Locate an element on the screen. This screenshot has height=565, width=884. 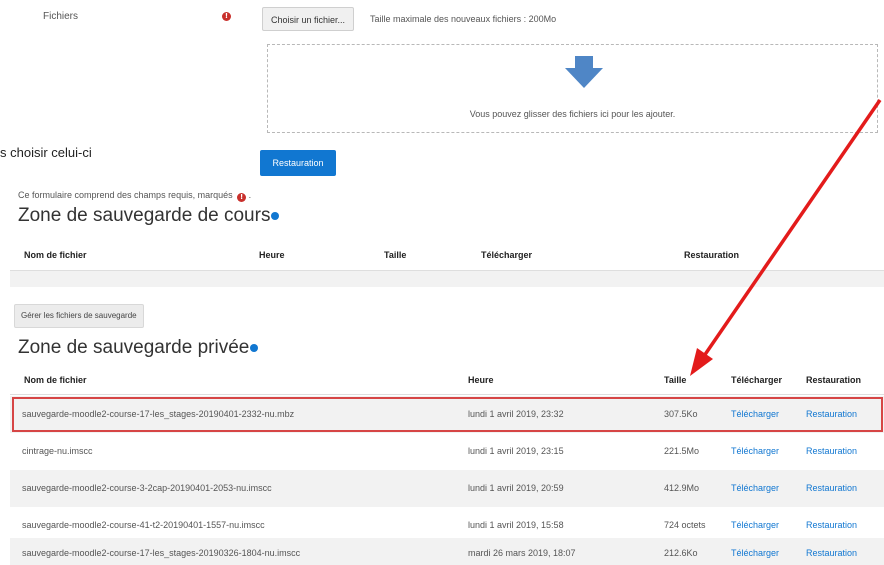
manage-backups-button: Gérer les fichiers de sauvegarde is located at coordinates (79, 316).